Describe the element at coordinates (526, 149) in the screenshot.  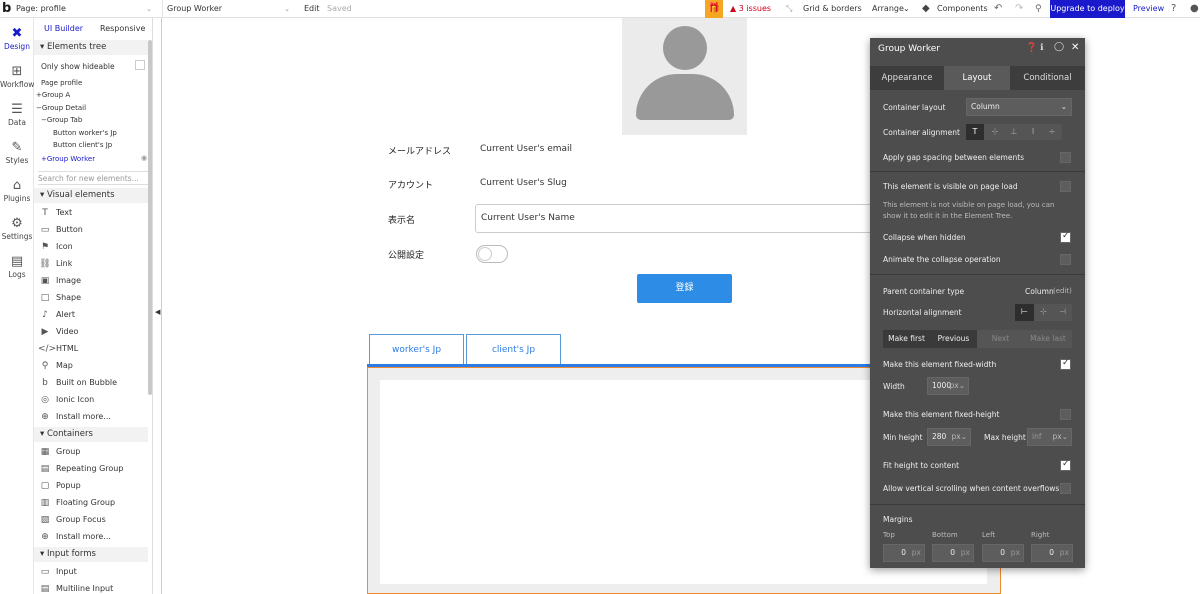
I see `email-value: Current User's email` at that location.